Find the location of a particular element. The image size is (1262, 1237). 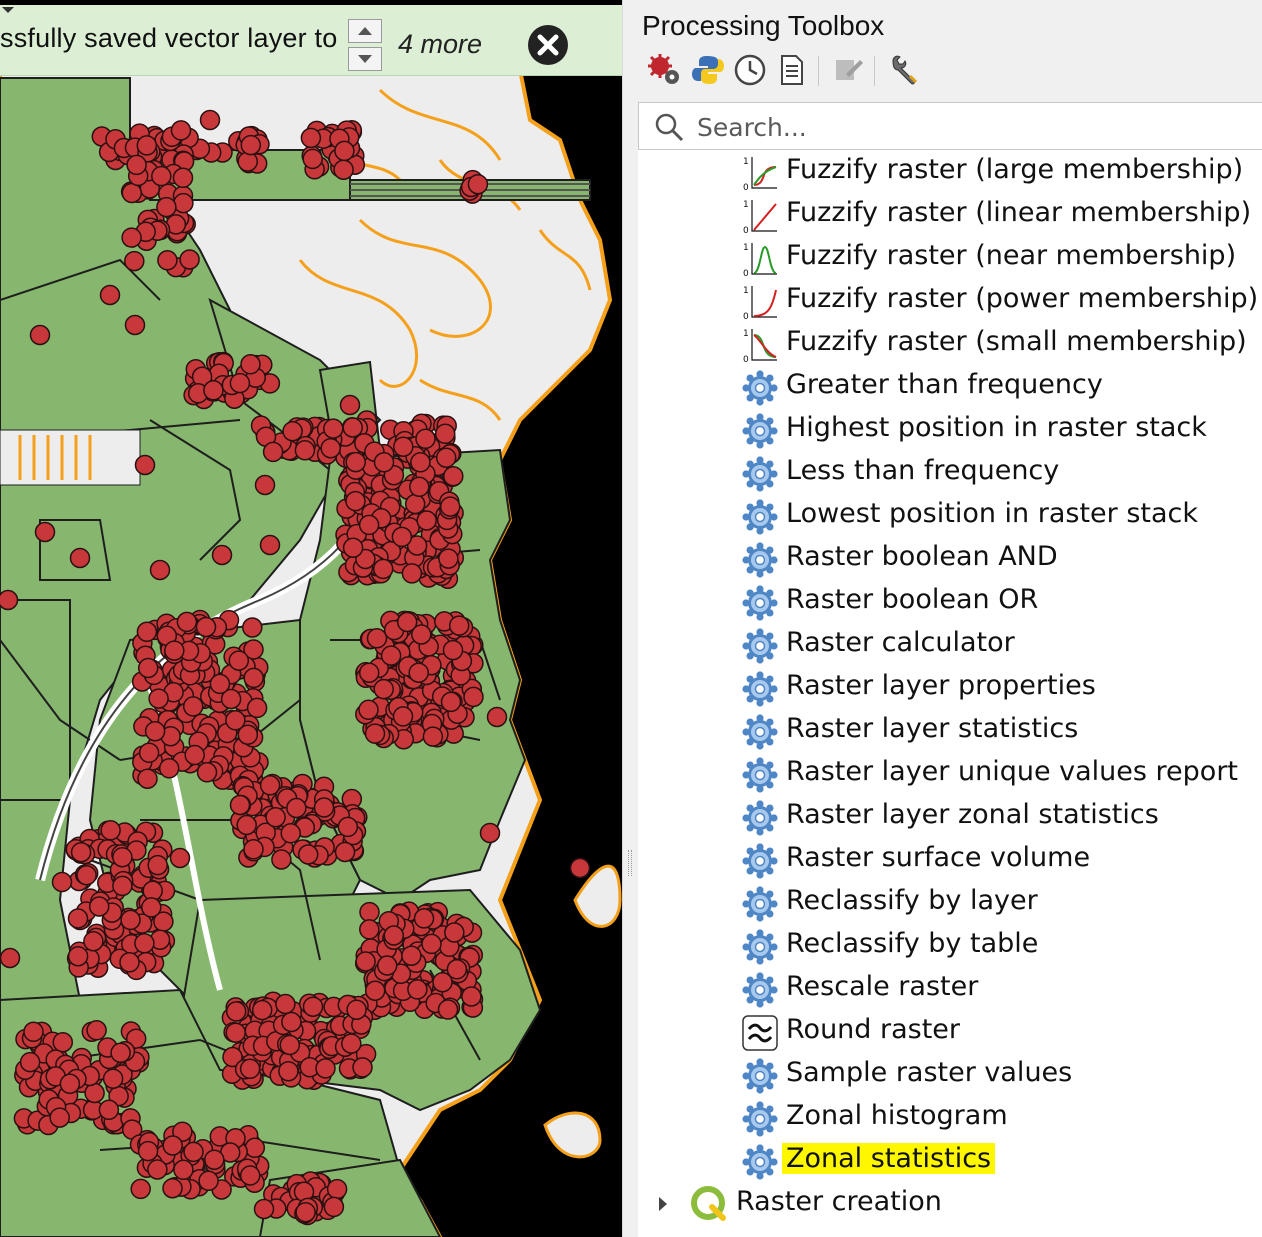

algorithm-item: 1 0 Fuzzify raster (near membership) is located at coordinates (950, 258).